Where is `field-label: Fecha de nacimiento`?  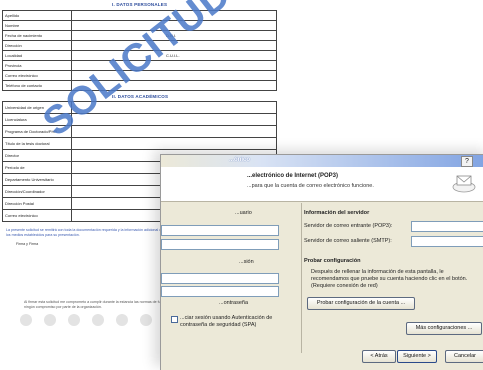
field-label: Fecha de nacimiento is located at coordinates (37, 35).